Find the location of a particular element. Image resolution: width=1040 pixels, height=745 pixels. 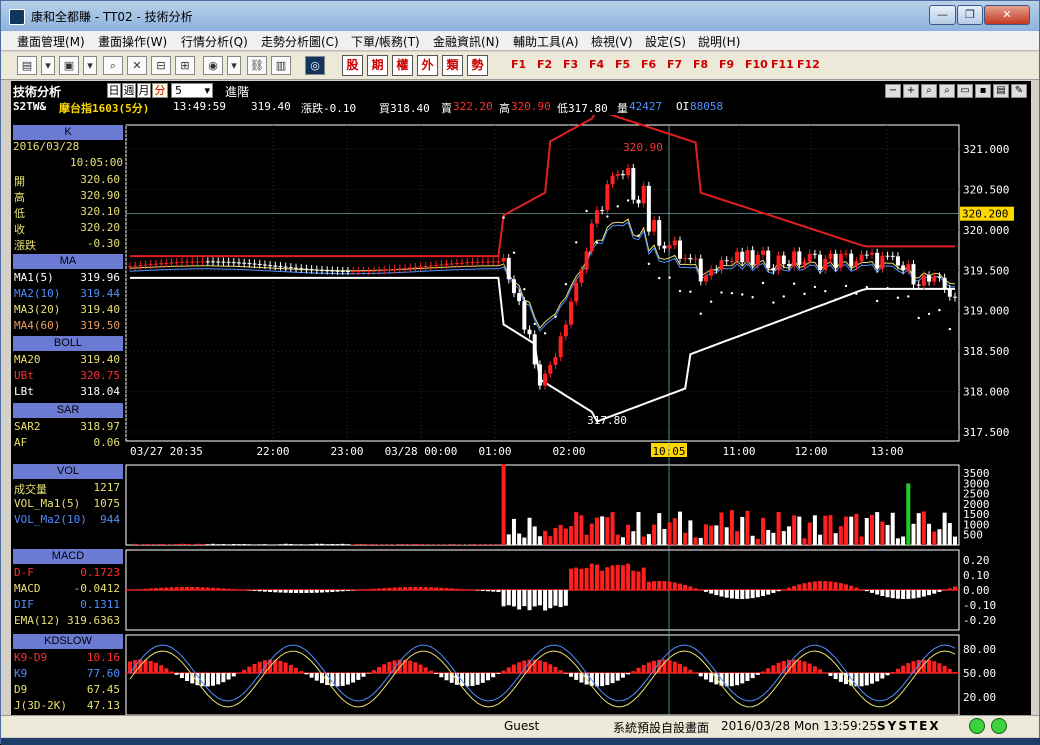

market-button-0: 股 is located at coordinates (352, 65).